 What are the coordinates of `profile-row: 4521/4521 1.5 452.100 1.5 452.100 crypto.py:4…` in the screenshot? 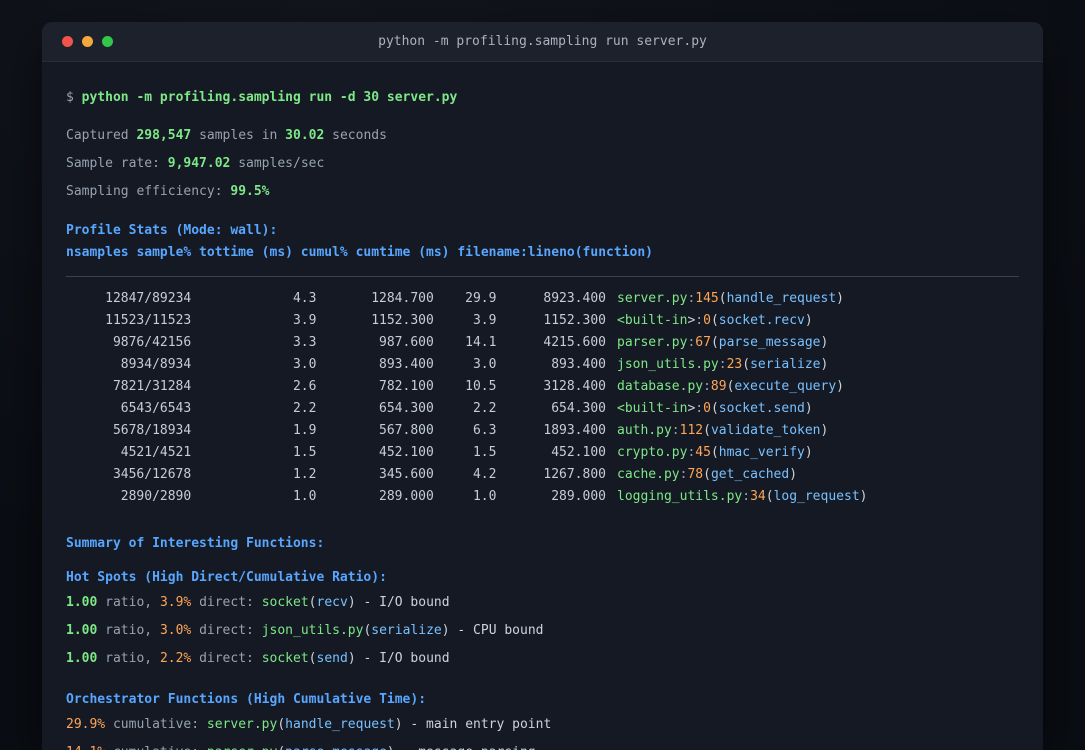 It's located at (542, 453).